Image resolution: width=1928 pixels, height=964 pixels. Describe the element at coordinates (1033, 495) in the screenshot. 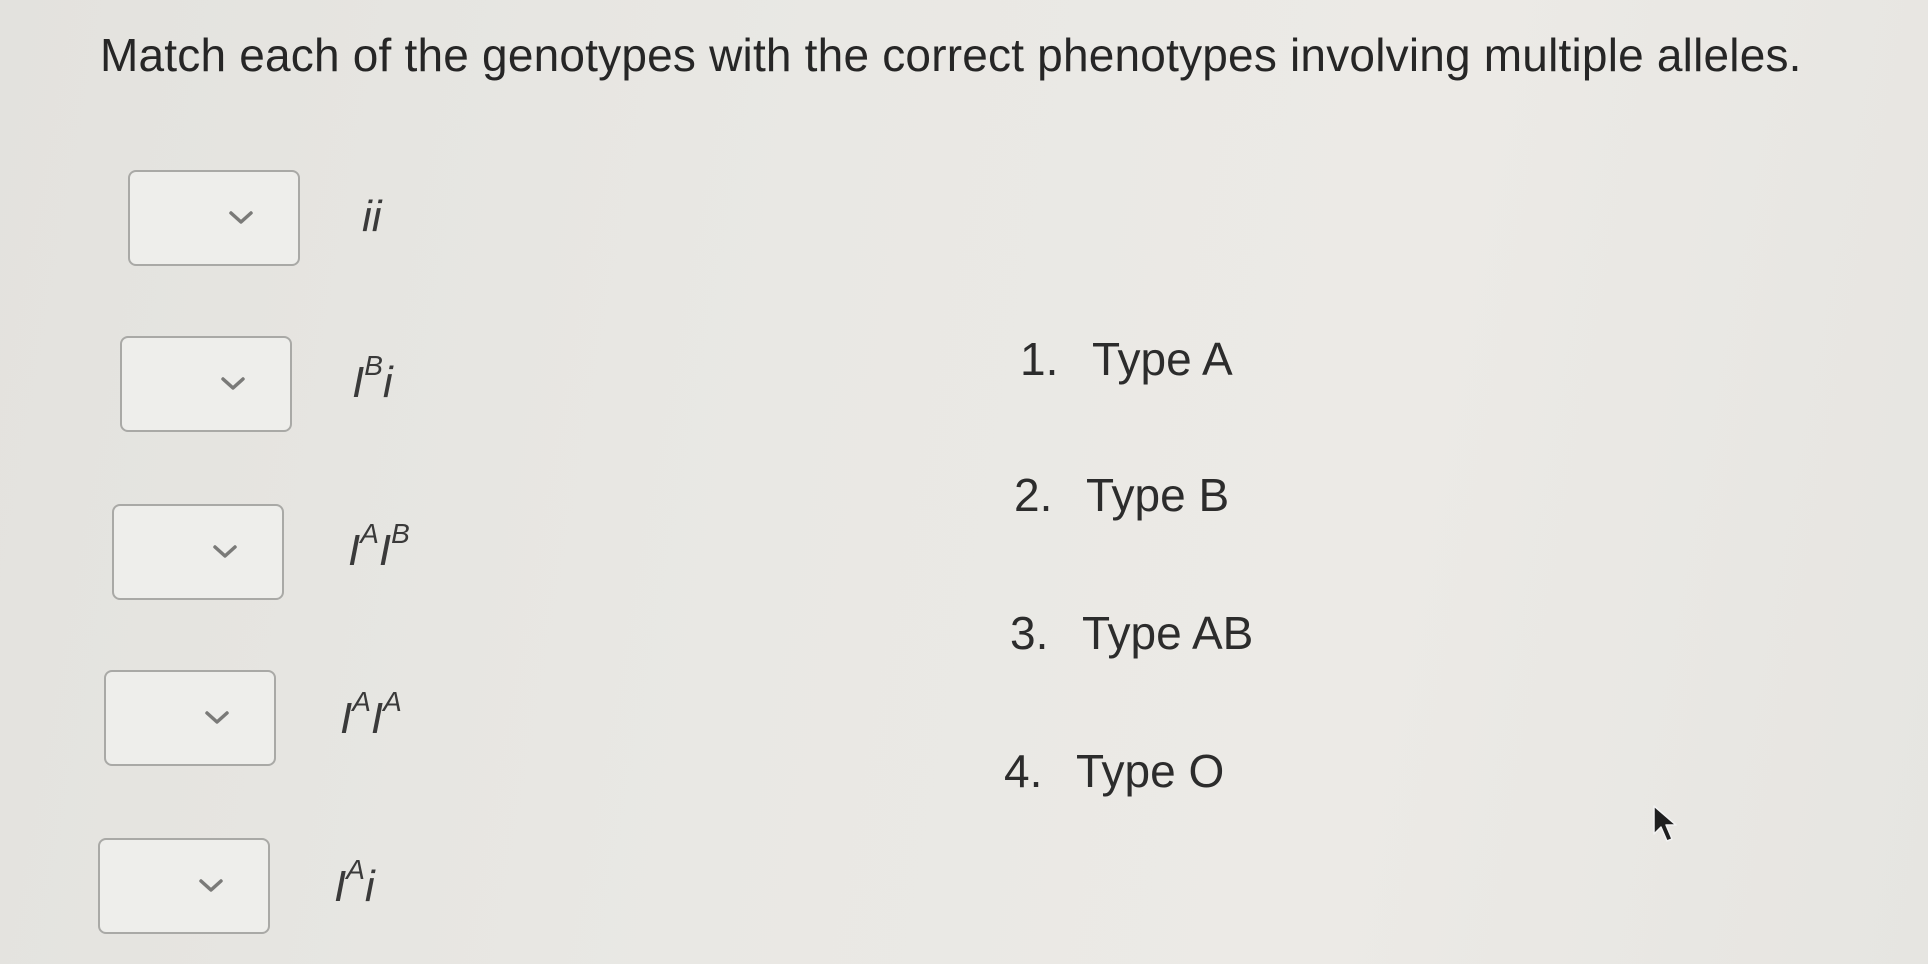

I see `option-number: 2.` at that location.